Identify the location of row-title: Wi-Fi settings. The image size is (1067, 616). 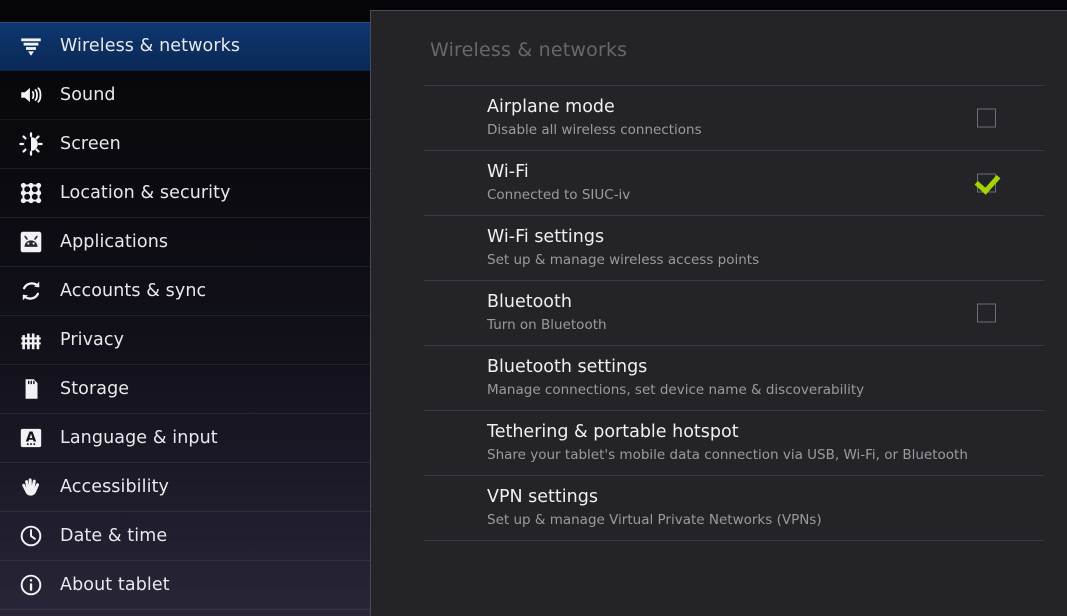
(546, 237).